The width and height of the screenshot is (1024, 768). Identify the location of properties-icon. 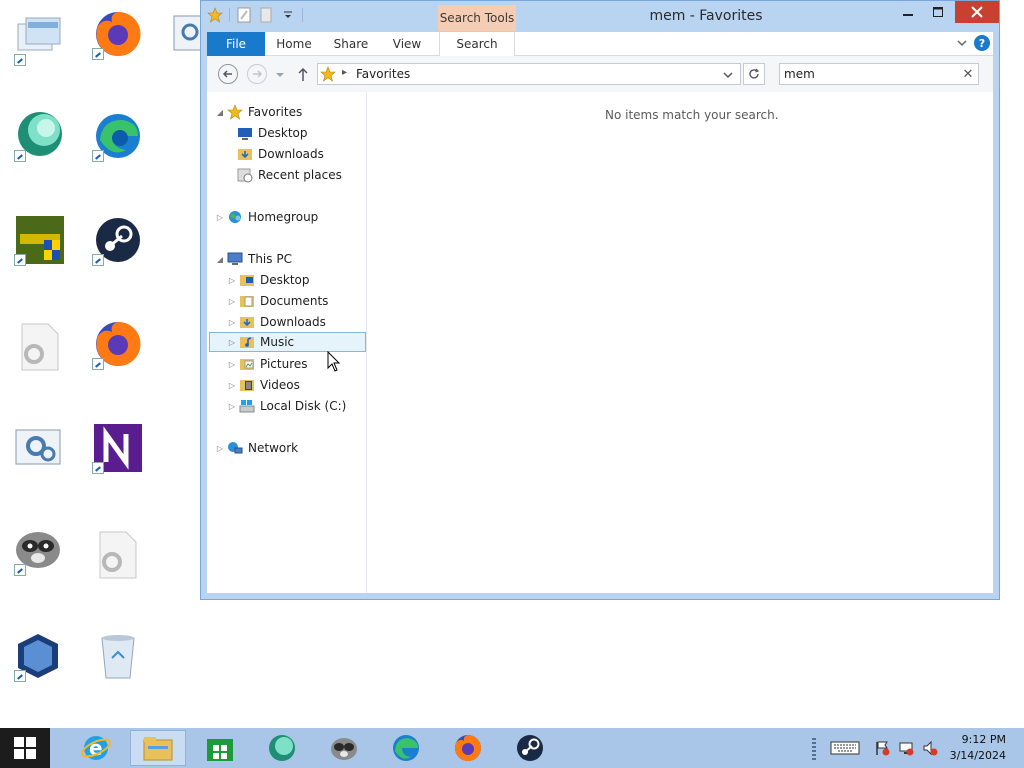
(244, 15).